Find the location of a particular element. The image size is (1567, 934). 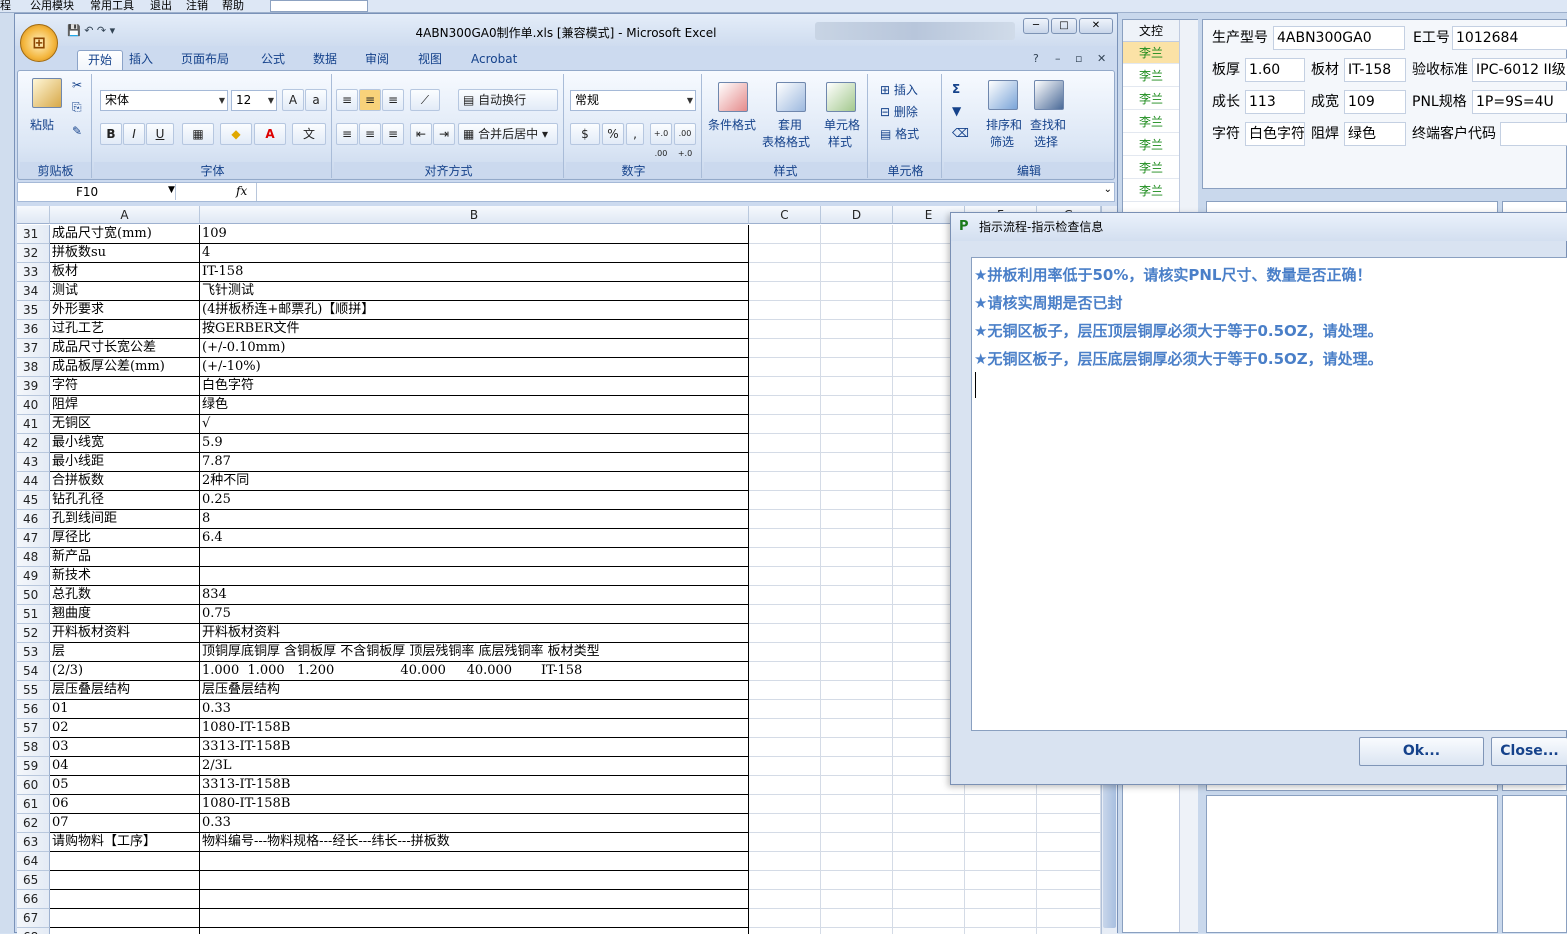

cell-b: 2种不同 is located at coordinates (474, 481).